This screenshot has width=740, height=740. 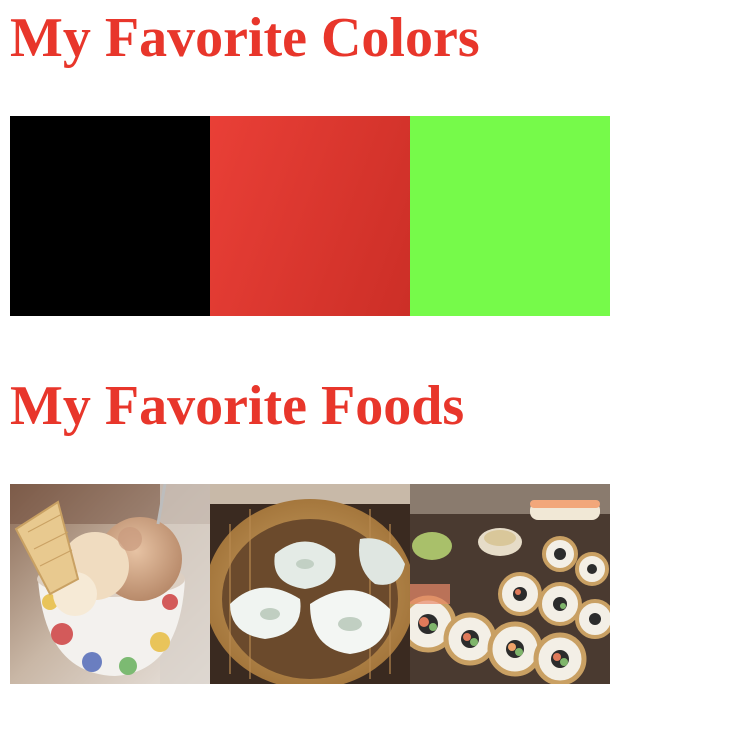 I want to click on sushi-image, so click(x=510, y=584).